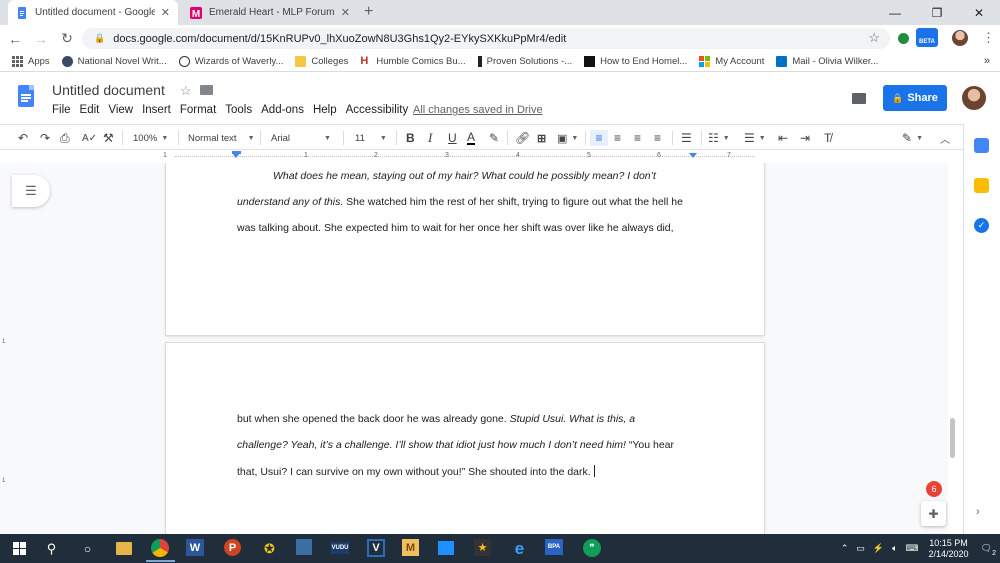 The height and width of the screenshot is (563, 1000). What do you see at coordinates (894, 548) in the screenshot?
I see `volume-icon: 🔈︎` at bounding box center [894, 548].